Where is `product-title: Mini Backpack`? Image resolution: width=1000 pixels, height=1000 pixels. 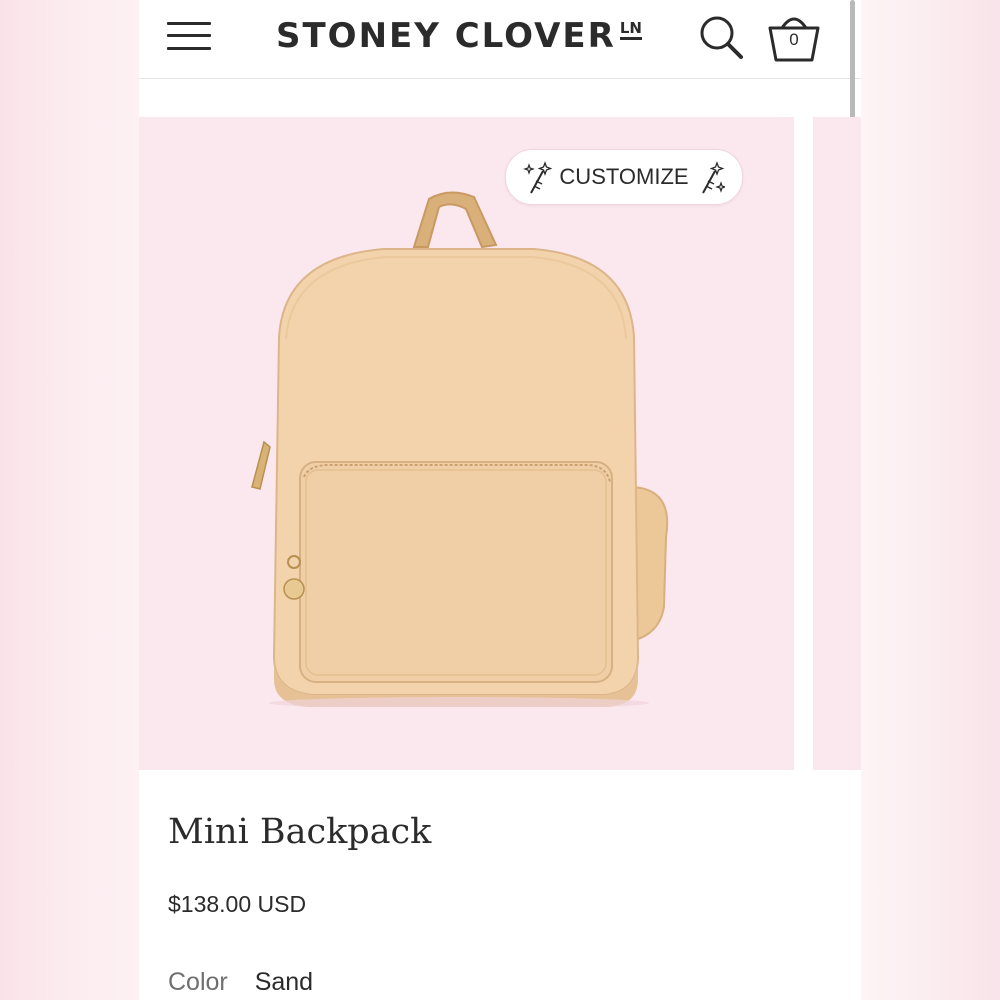
product-title: Mini Backpack is located at coordinates (300, 832).